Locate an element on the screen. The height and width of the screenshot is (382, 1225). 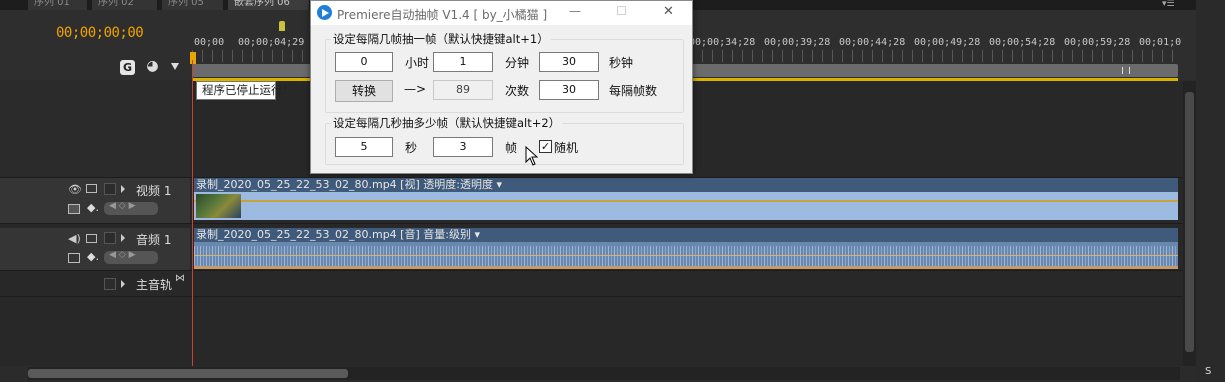
tab-label: 嵌套序列 06 is located at coordinates (262, 4).